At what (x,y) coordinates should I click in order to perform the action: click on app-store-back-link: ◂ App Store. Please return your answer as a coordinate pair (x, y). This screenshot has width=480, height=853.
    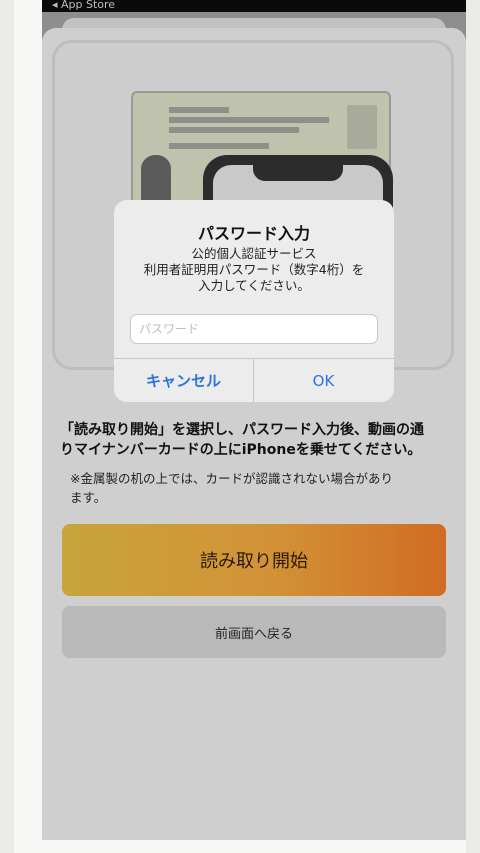
    Looking at the image, I should click on (83, 5).